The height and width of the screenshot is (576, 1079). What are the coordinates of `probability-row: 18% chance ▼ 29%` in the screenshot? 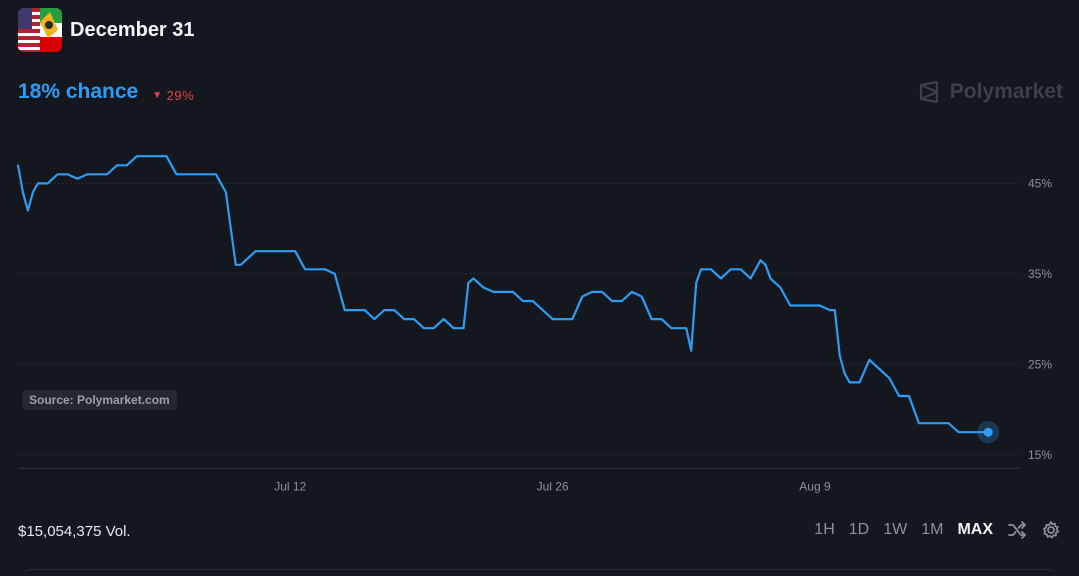 It's located at (106, 92).